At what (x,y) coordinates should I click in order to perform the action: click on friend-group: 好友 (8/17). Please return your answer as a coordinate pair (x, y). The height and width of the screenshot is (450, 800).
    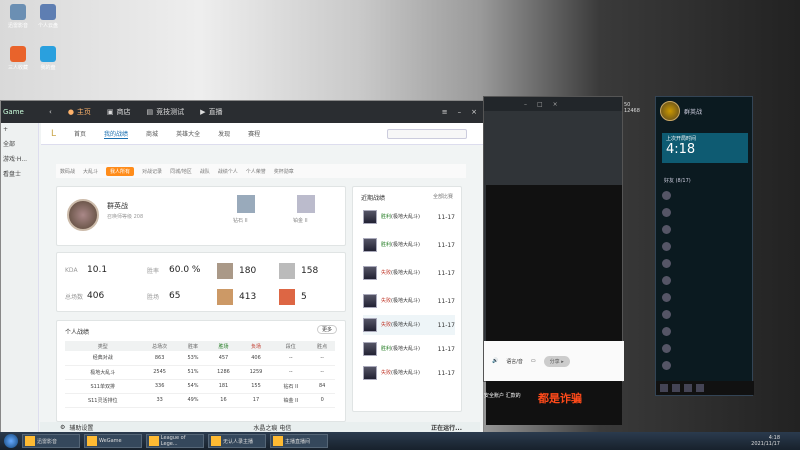
    Looking at the image, I should click on (677, 180).